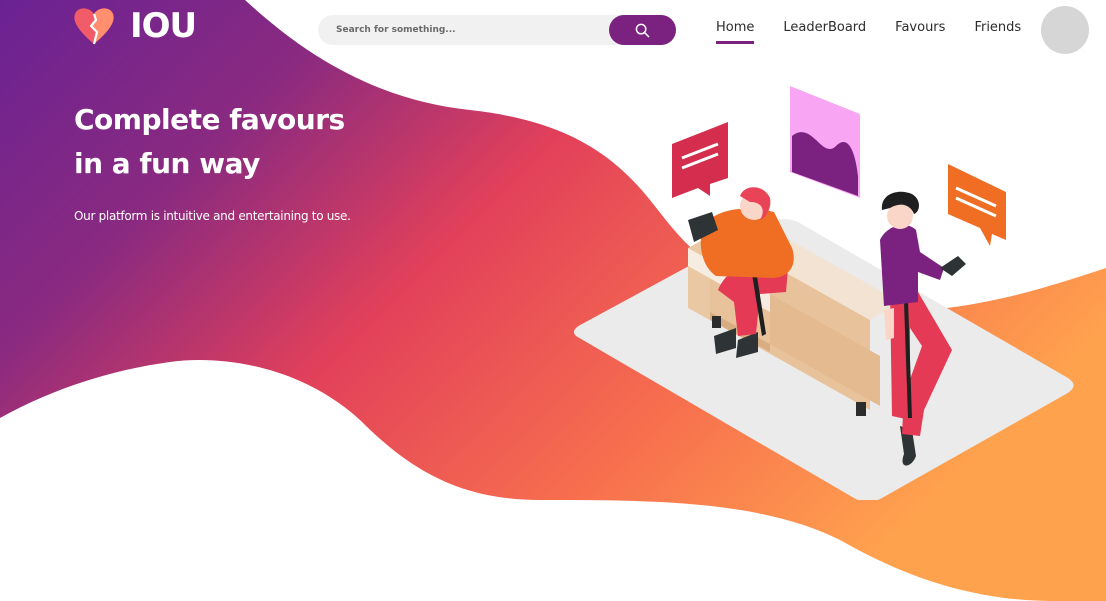  What do you see at coordinates (463, 30) in the screenshot?
I see `search-input` at bounding box center [463, 30].